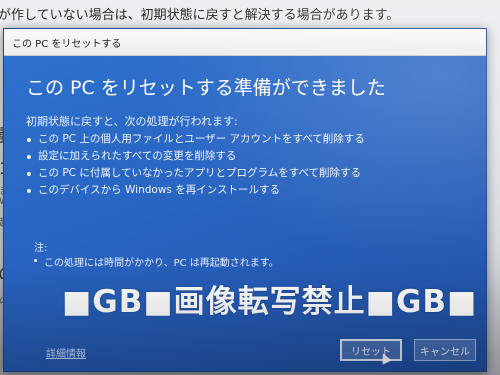 The image size is (500, 375). I want to click on action-text: 設定に加えられたすべての変更を削除する, so click(137, 156).